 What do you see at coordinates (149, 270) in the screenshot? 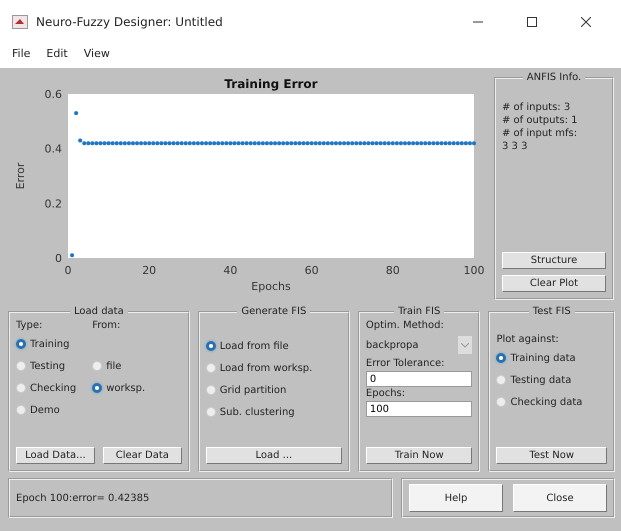
I see `x-tick-label: 20` at bounding box center [149, 270].